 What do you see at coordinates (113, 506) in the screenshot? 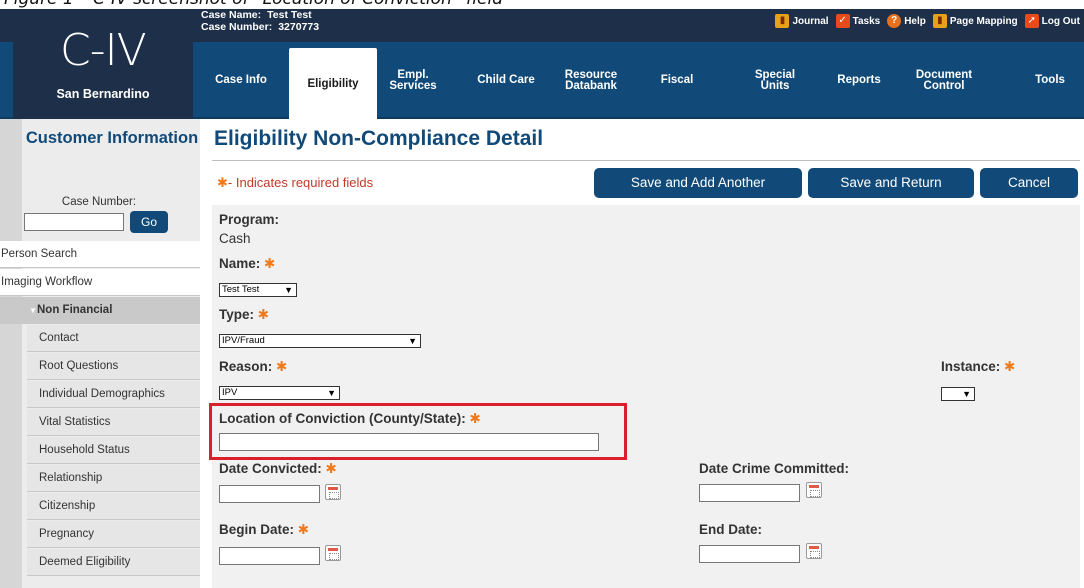
I see `sidebar-item-citizenship: Citizenship` at bounding box center [113, 506].